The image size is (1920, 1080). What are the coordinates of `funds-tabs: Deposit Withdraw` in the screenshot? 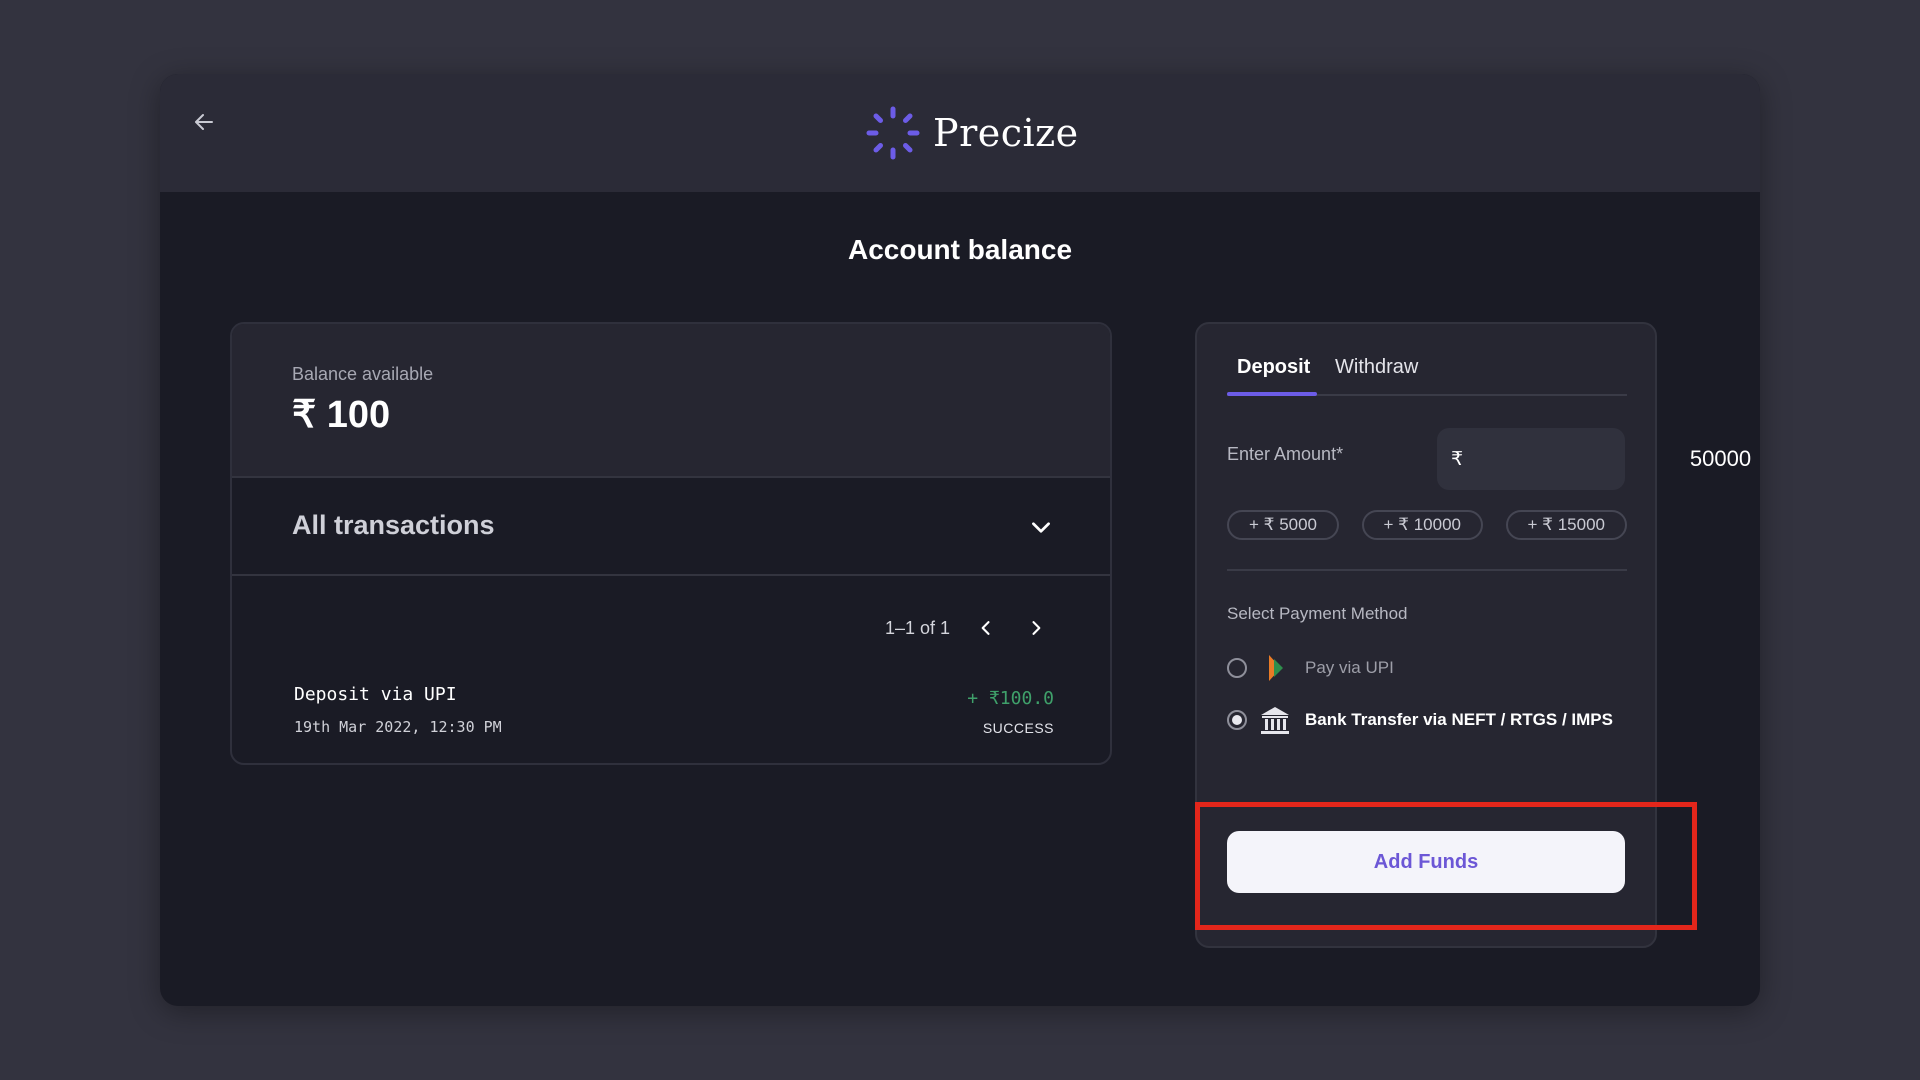 It's located at (1427, 371).